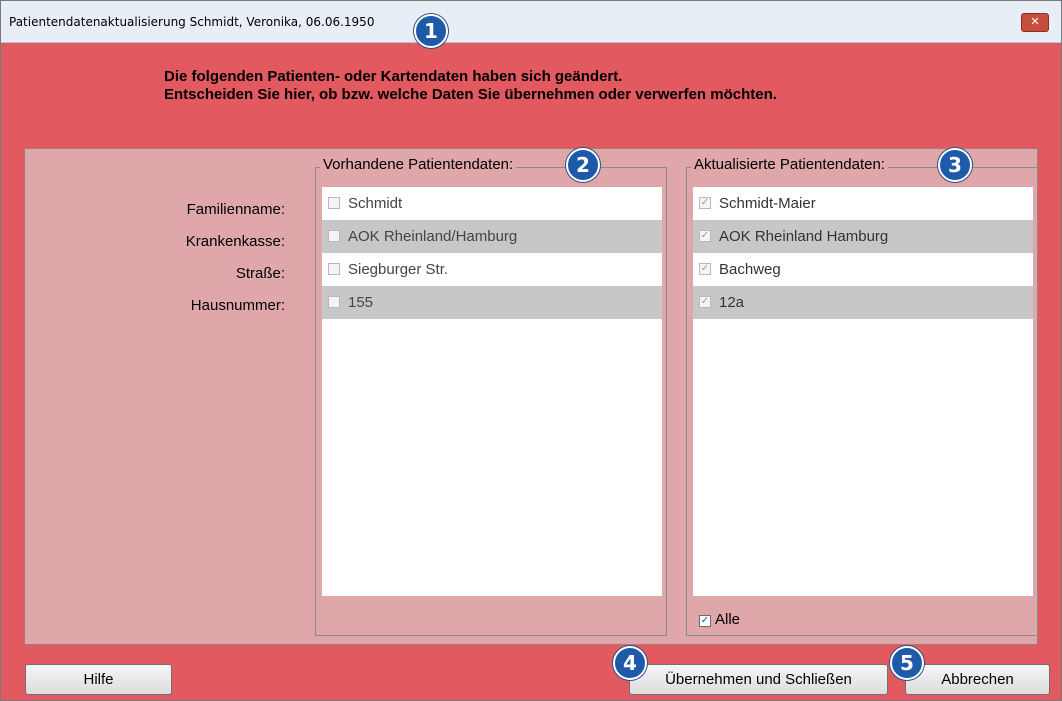  What do you see at coordinates (863, 203) in the screenshot?
I see `updated-row-familienname: ✓ Schmidt-Maier` at bounding box center [863, 203].